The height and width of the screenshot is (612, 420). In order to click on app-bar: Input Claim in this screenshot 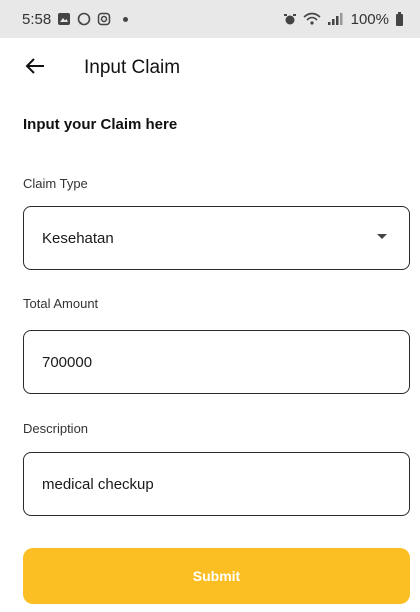, I will do `click(210, 68)`.